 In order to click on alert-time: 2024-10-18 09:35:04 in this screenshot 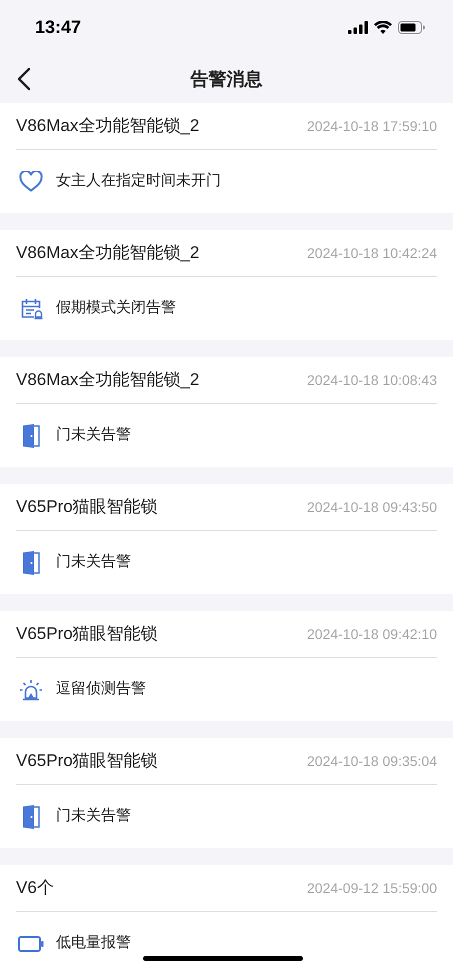, I will do `click(372, 761)`.